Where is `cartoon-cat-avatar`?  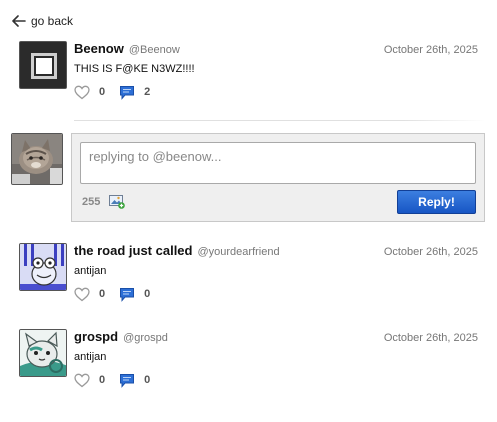
cartoon-cat-avatar is located at coordinates (43, 353).